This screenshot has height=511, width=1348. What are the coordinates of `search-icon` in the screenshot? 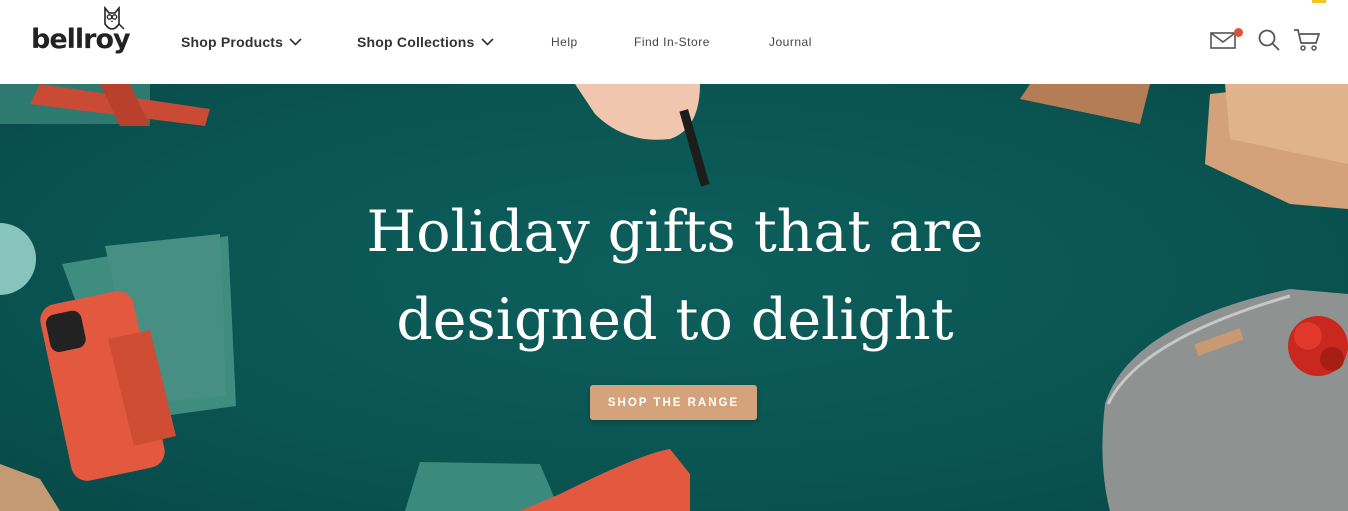 It's located at (1269, 40).